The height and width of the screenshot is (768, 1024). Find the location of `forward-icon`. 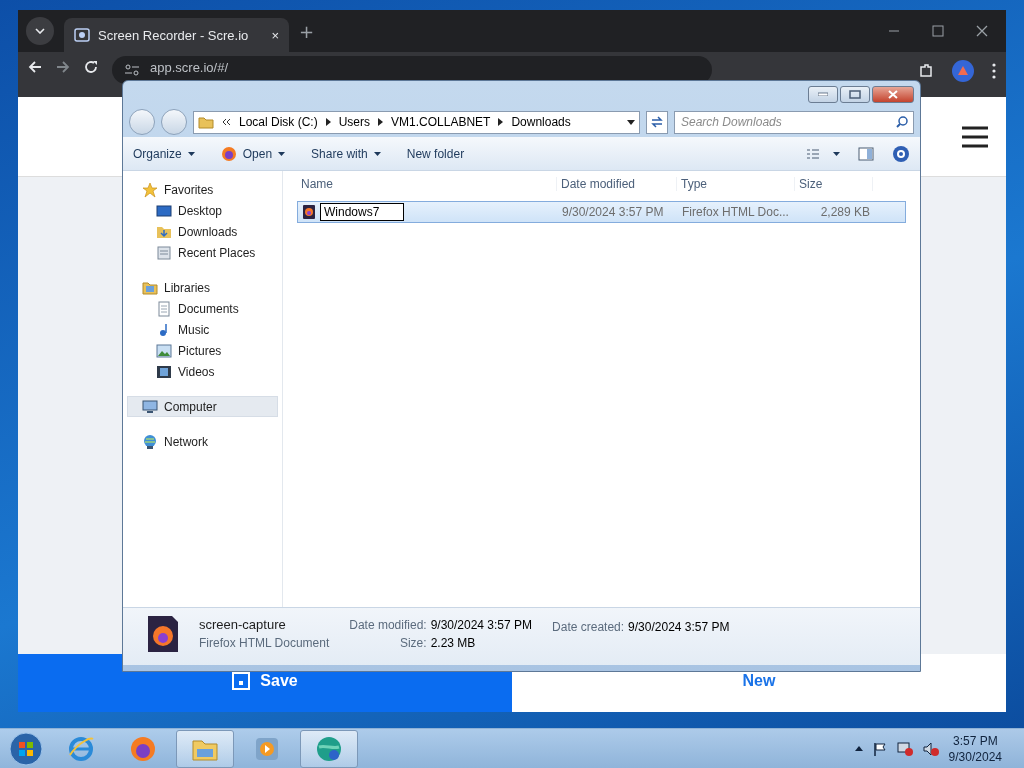

forward-icon is located at coordinates (63, 67).